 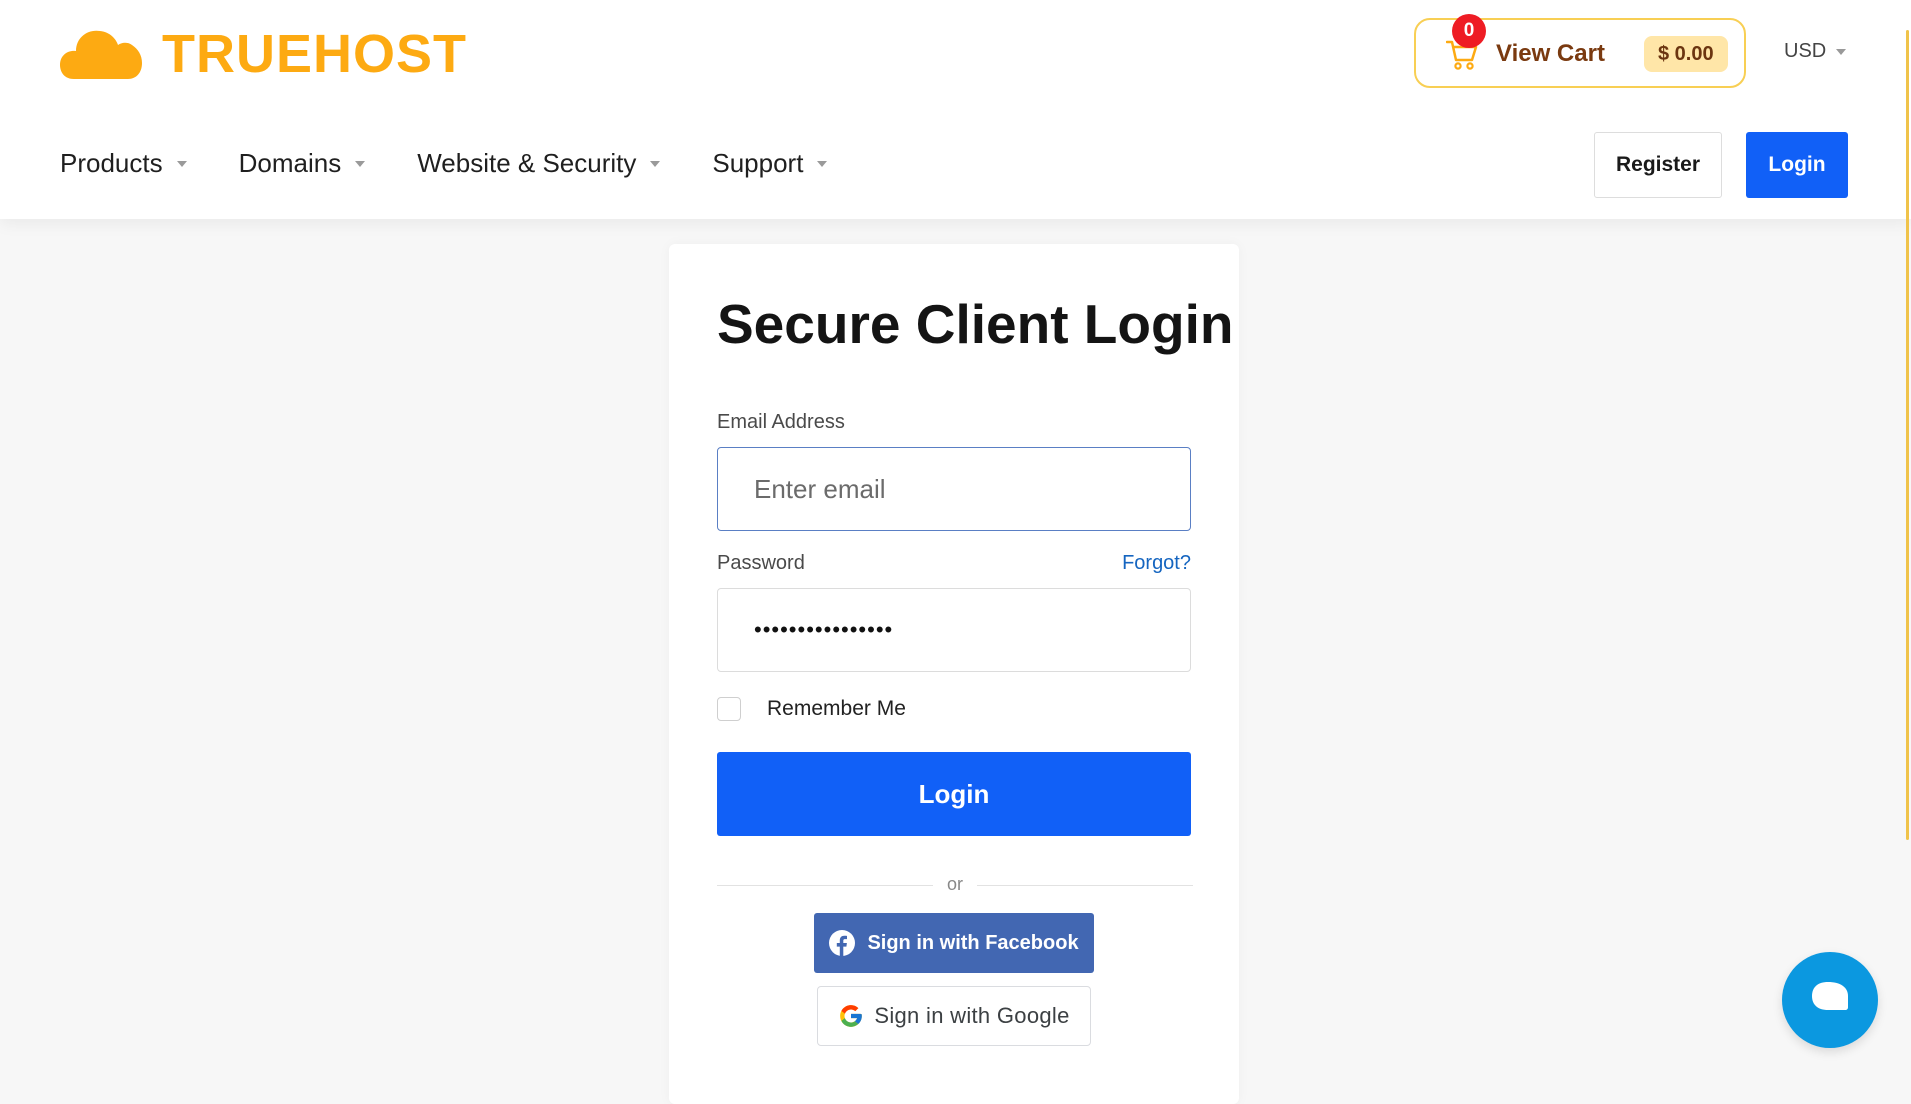 I want to click on divider-line, so click(x=1085, y=885).